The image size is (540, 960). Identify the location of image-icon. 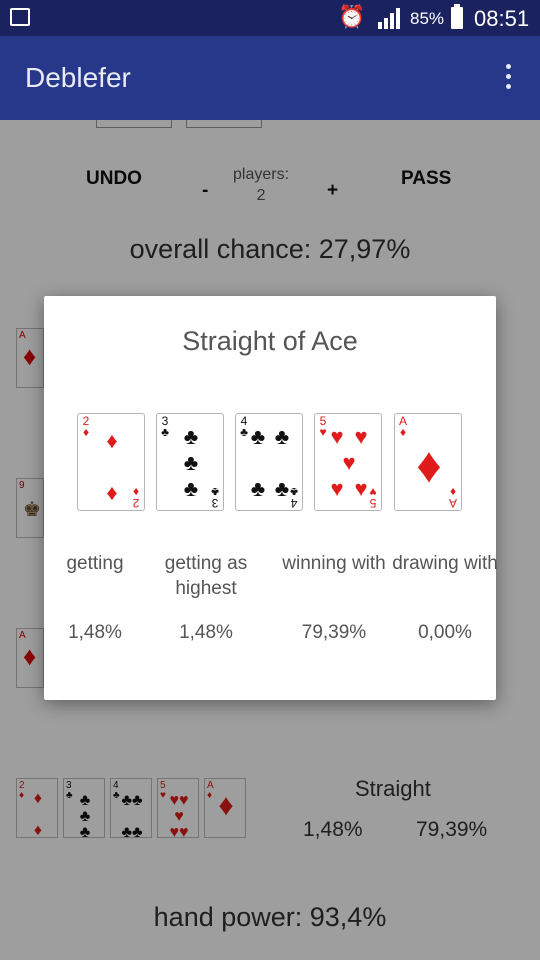
(20, 17).